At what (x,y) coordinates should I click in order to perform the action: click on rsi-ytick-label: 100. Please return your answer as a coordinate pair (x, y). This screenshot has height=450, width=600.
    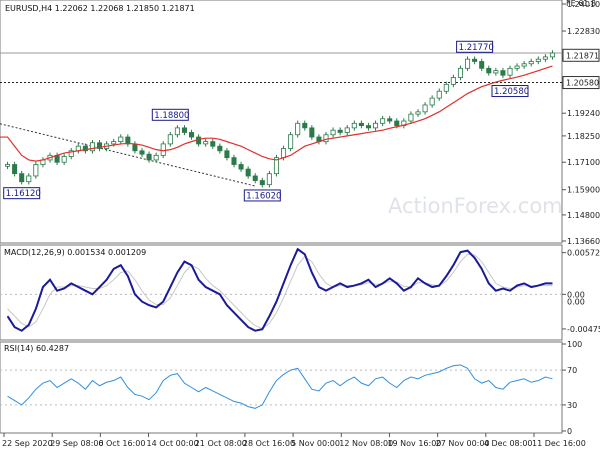
    Looking at the image, I should click on (574, 344).